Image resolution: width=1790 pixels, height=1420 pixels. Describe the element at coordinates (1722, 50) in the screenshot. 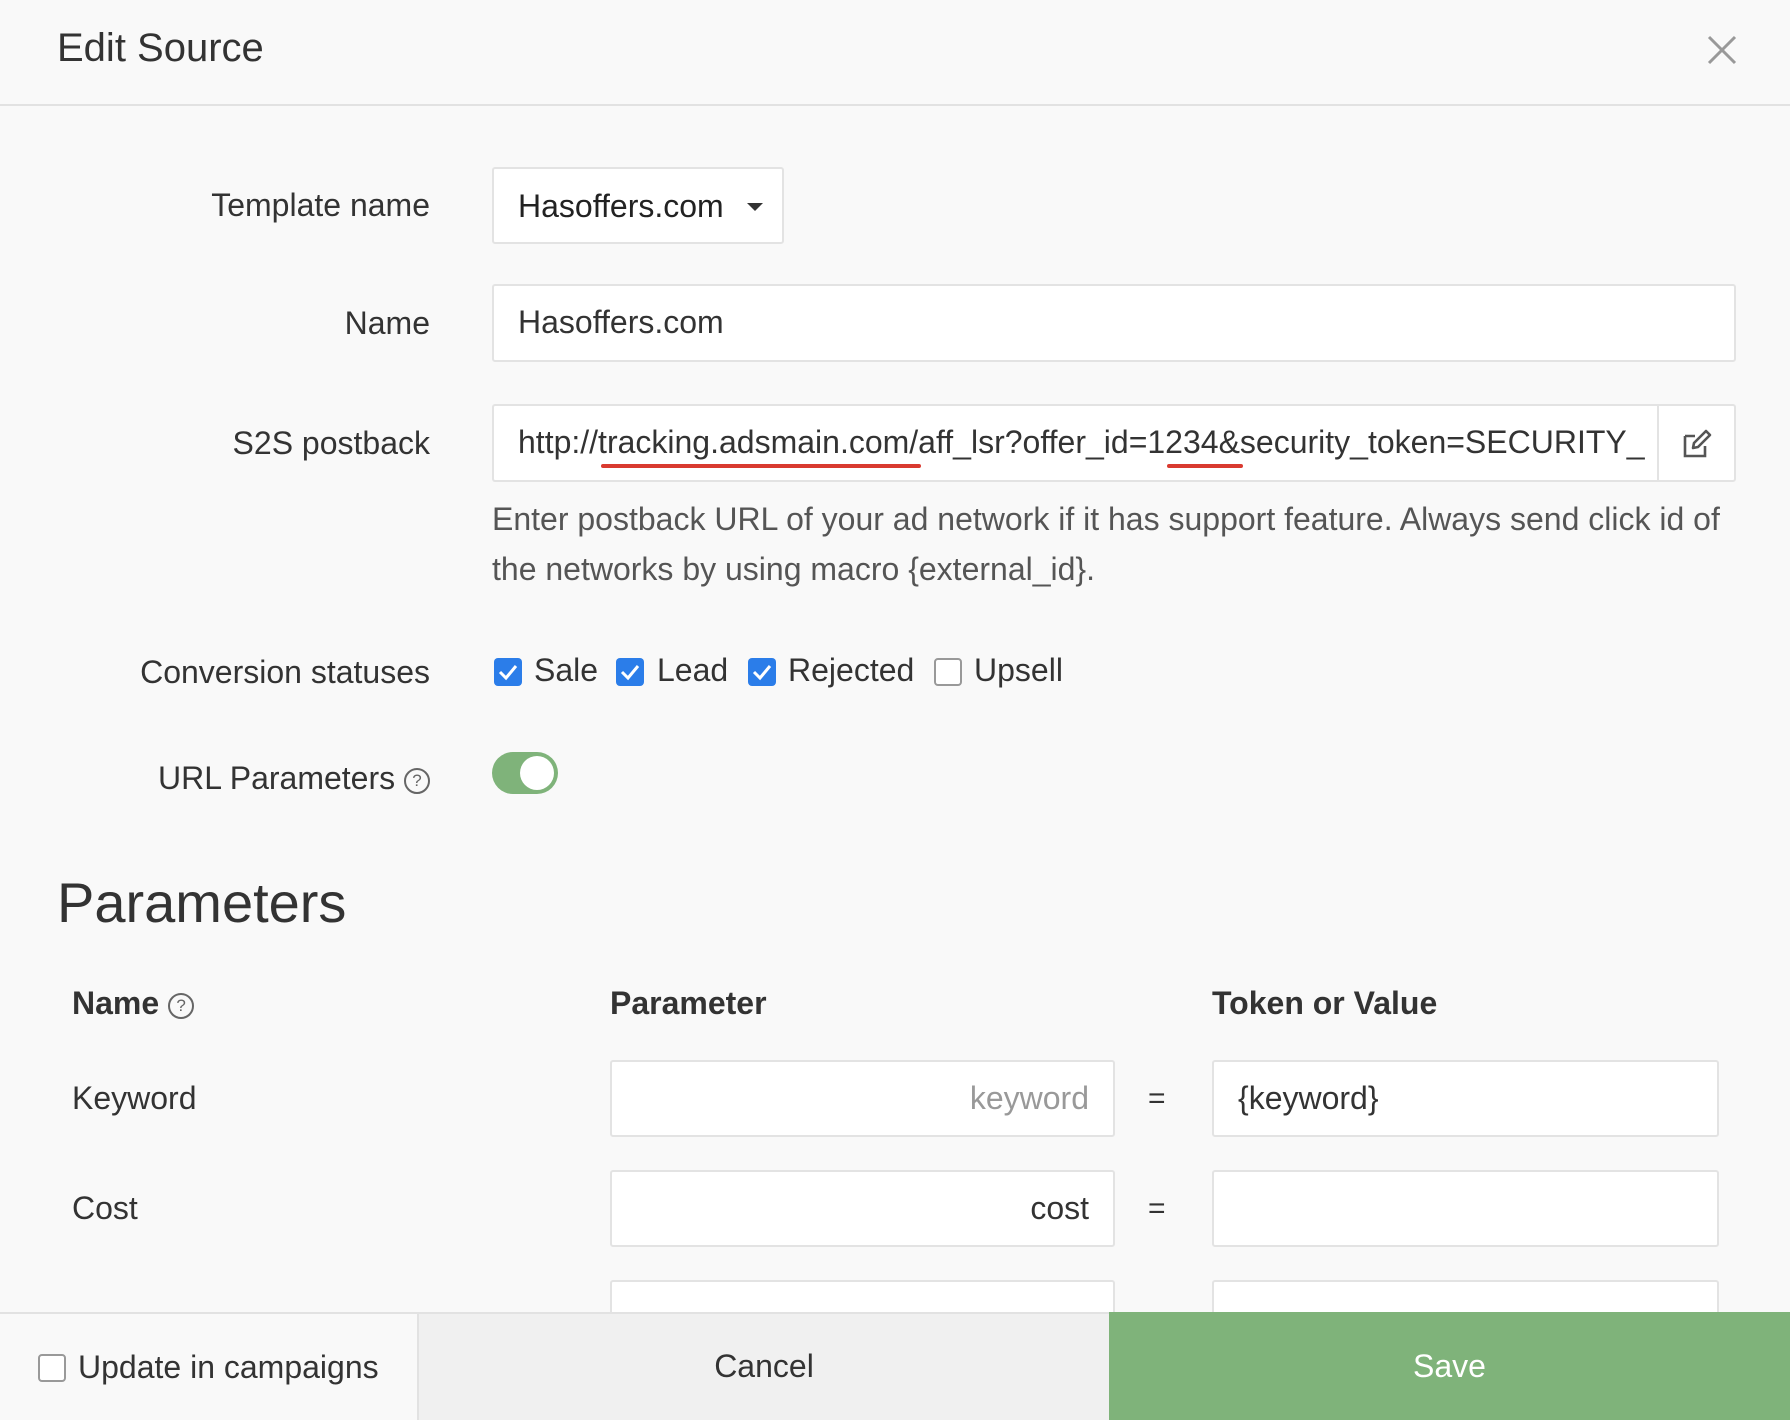

I see `close-icon` at that location.